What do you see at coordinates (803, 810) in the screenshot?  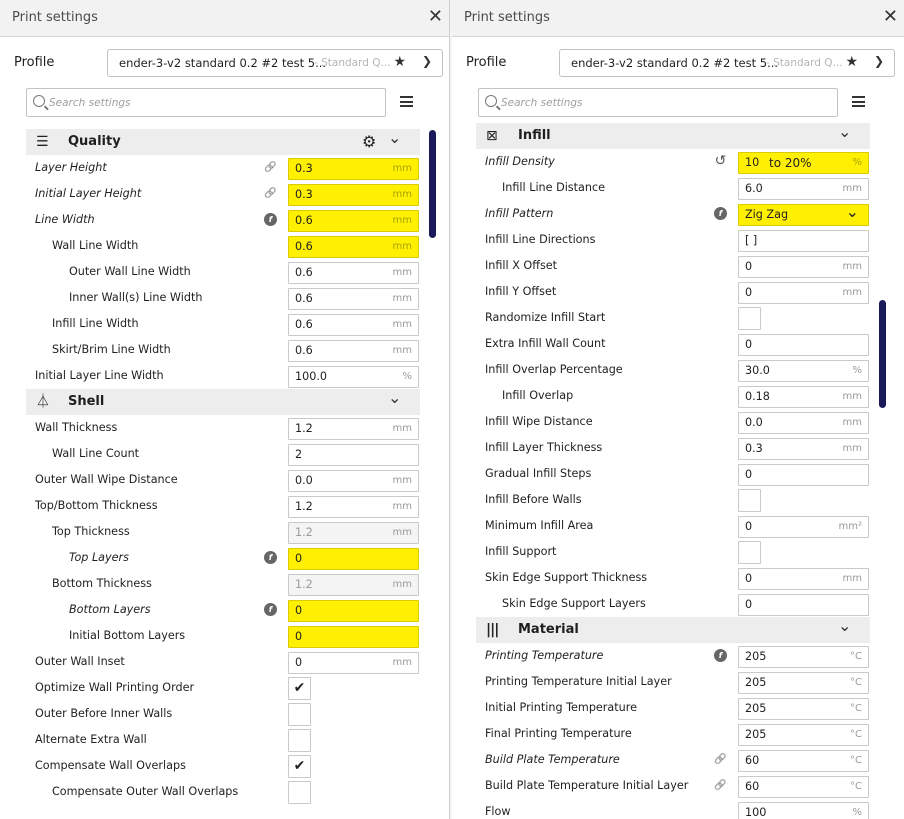 I see `value-input: 100%` at bounding box center [803, 810].